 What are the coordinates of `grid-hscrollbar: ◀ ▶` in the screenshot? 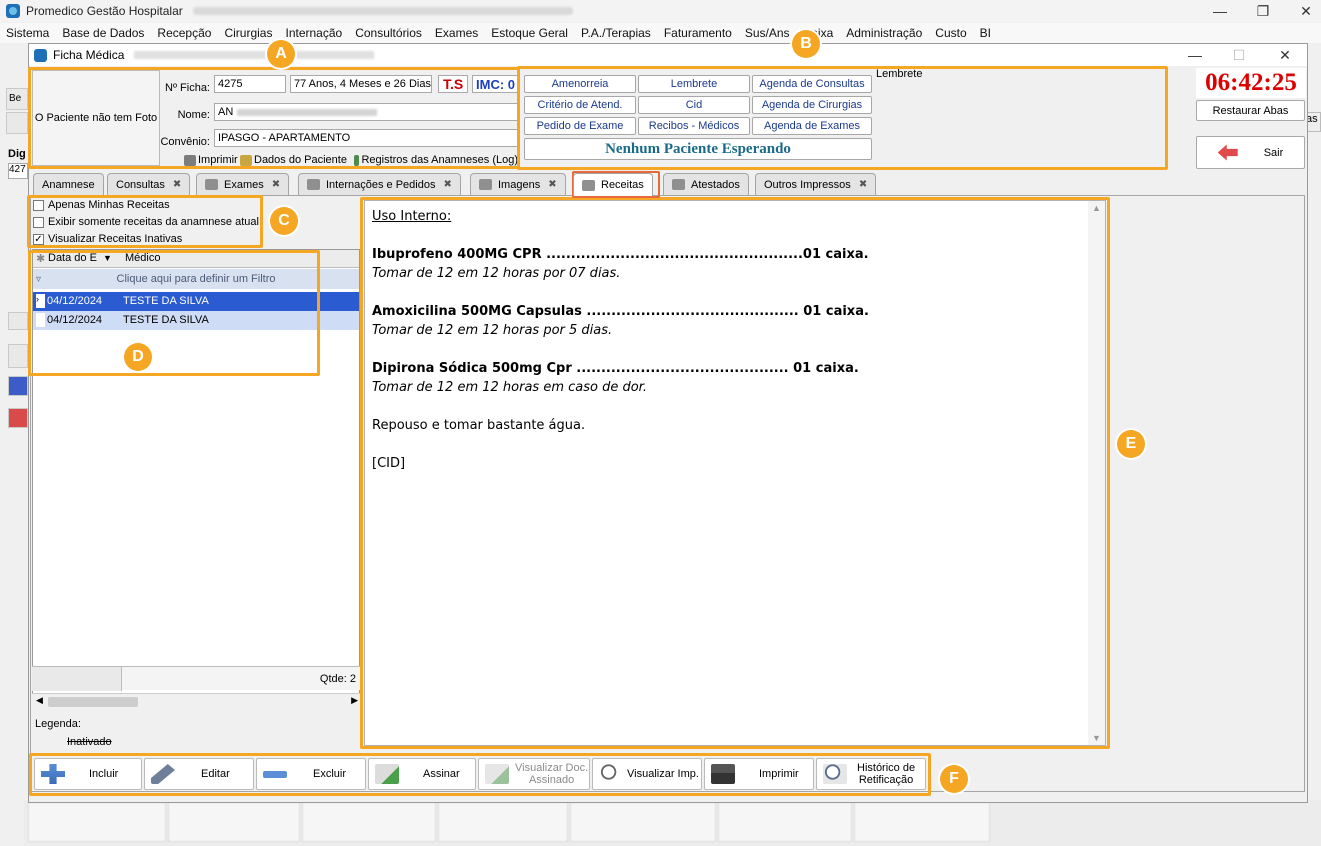 It's located at (196, 701).